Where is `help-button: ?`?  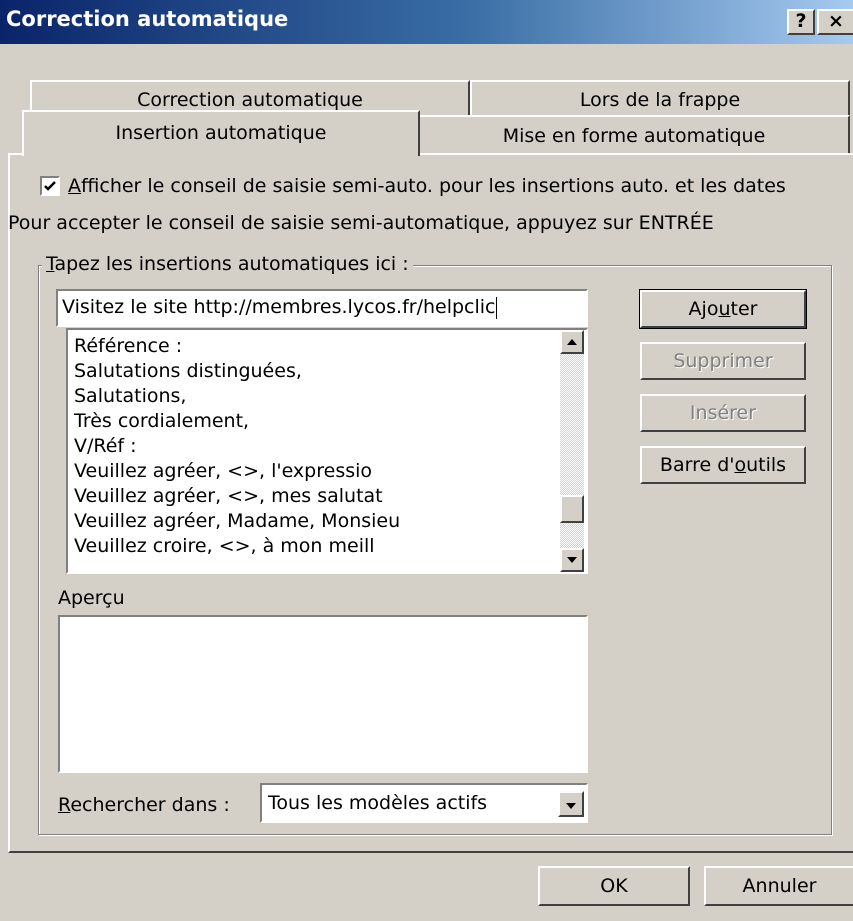
help-button: ? is located at coordinates (801, 22).